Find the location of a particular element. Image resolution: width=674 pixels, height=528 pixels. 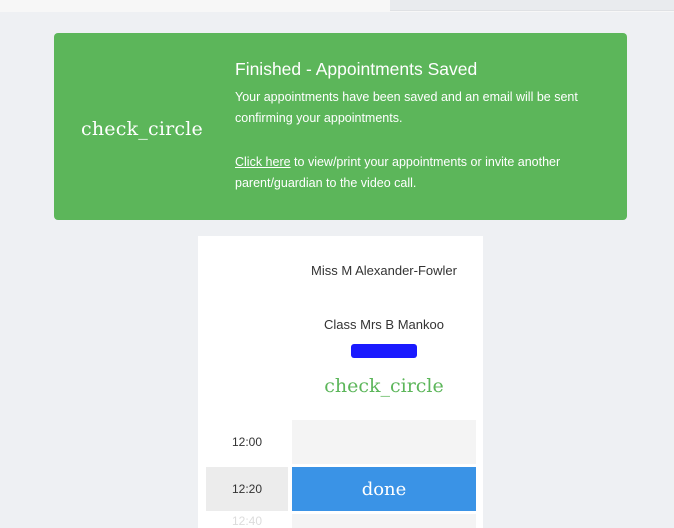

redaction-mark is located at coordinates (384, 351).